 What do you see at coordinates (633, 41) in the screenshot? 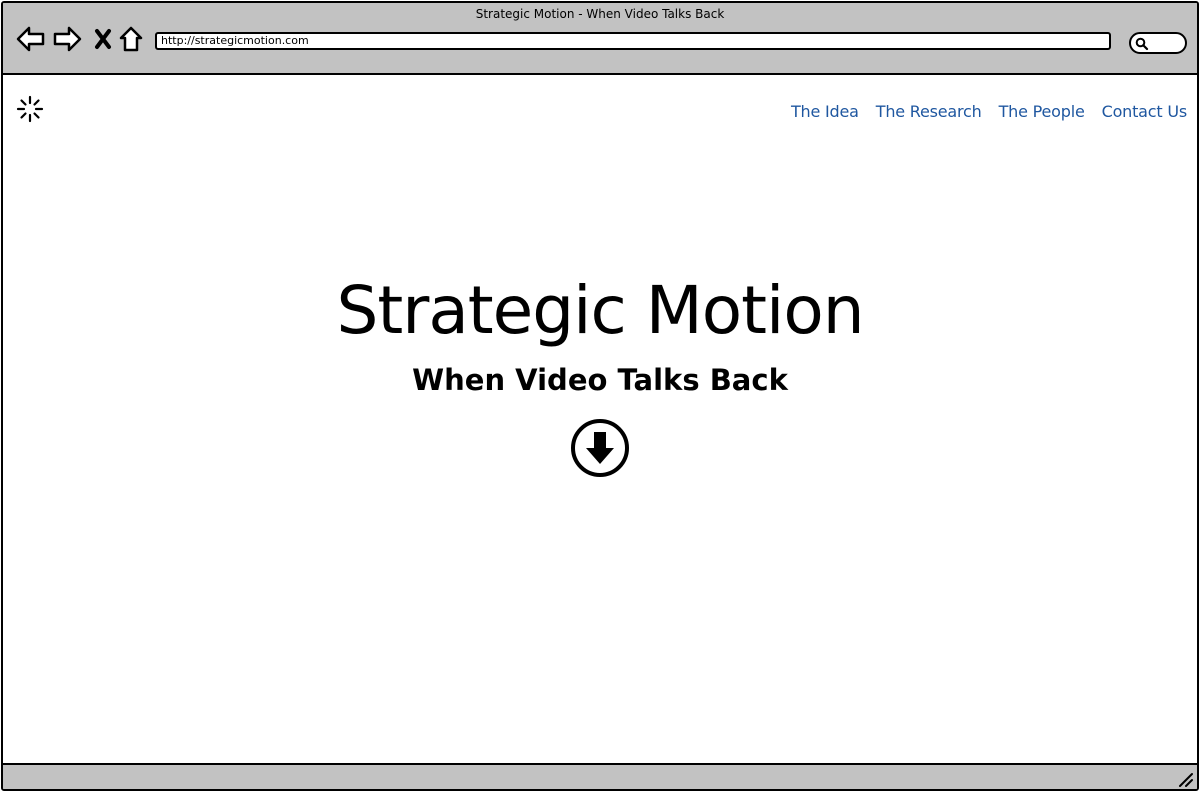
I see `address-bar: http://strategicmotion.com` at bounding box center [633, 41].